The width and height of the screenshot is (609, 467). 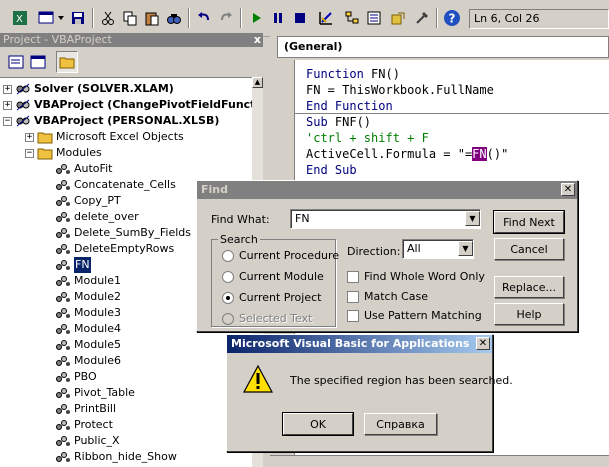 What do you see at coordinates (46, 18) in the screenshot?
I see `insert-userform-icon` at bounding box center [46, 18].